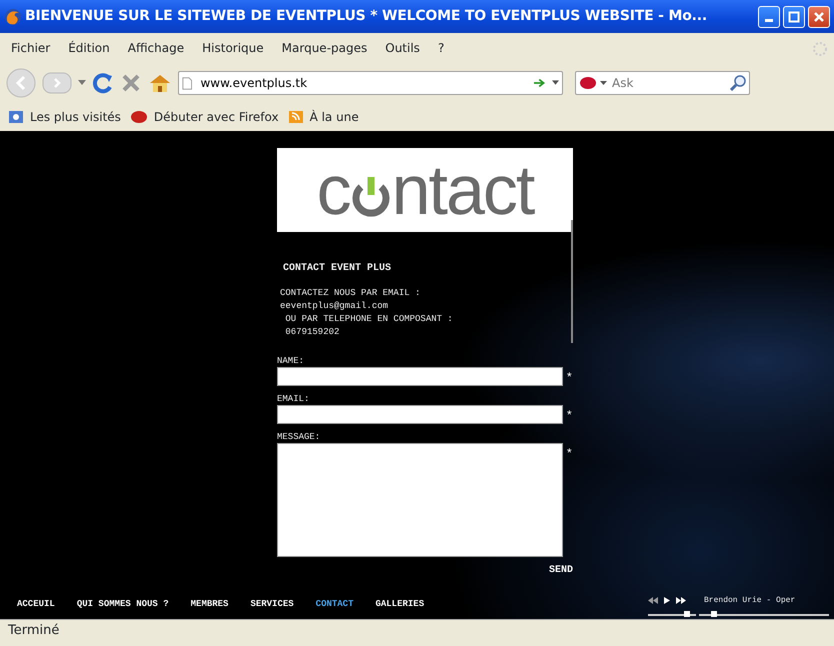 This screenshot has width=834, height=646. What do you see at coordinates (425, 190) in the screenshot?
I see `logo: c ntact` at bounding box center [425, 190].